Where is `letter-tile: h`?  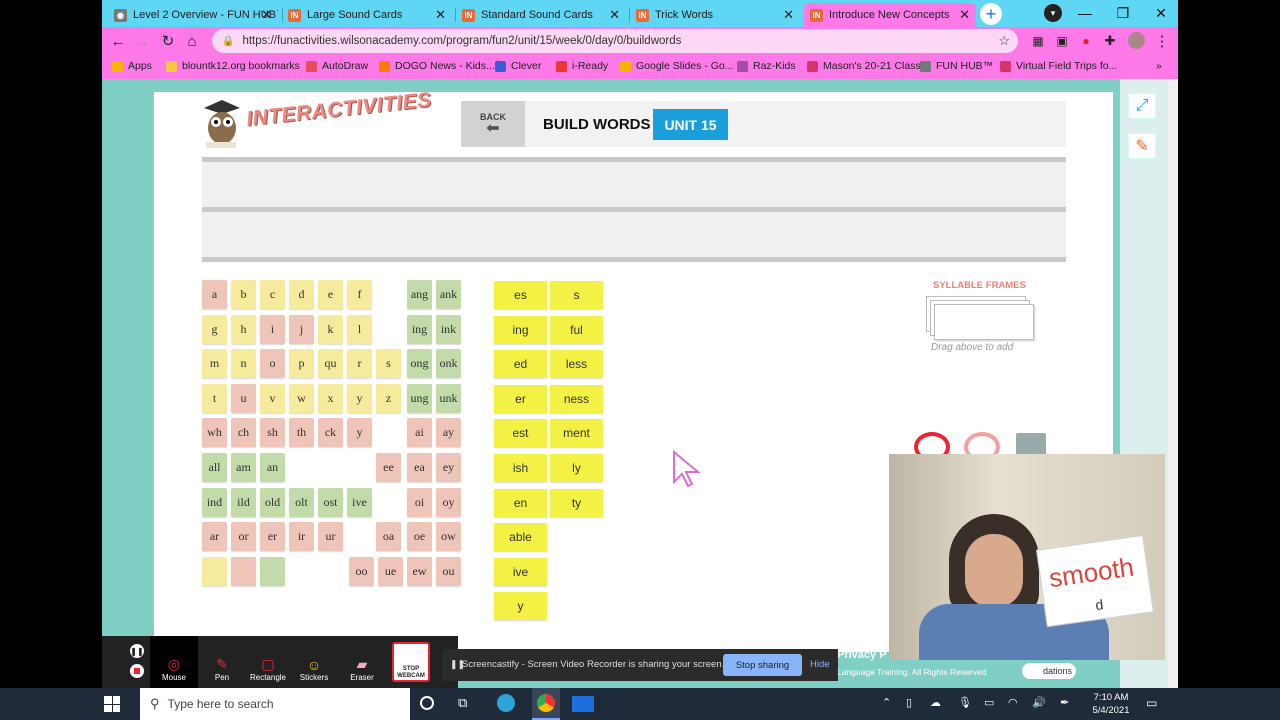
letter-tile: h is located at coordinates (243, 329).